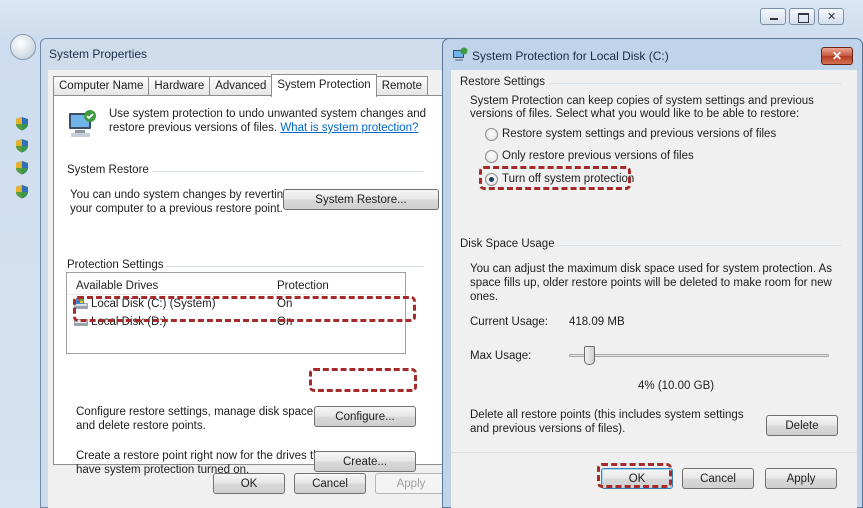 This screenshot has height=508, width=863. Describe the element at coordinates (484, 297) in the screenshot. I see `disk-space-text-3: ones.` at that location.